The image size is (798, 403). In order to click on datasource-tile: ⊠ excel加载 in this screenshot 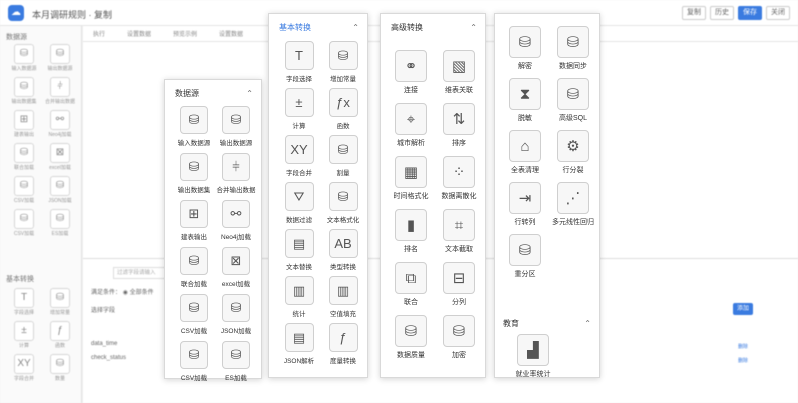, I will do `click(236, 267)`.